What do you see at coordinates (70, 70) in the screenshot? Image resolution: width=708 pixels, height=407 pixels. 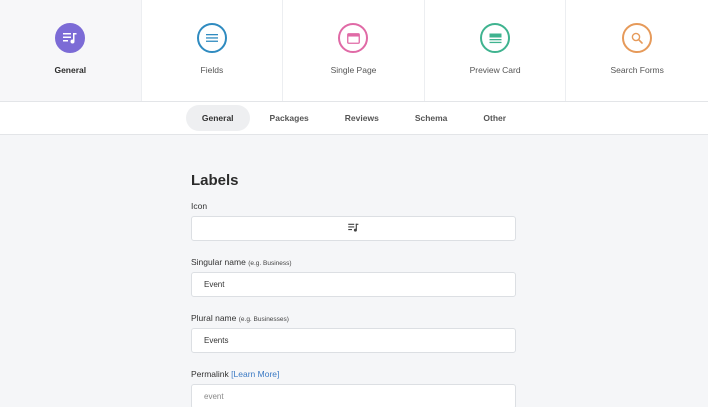 I see `tab-label: General` at bounding box center [70, 70].